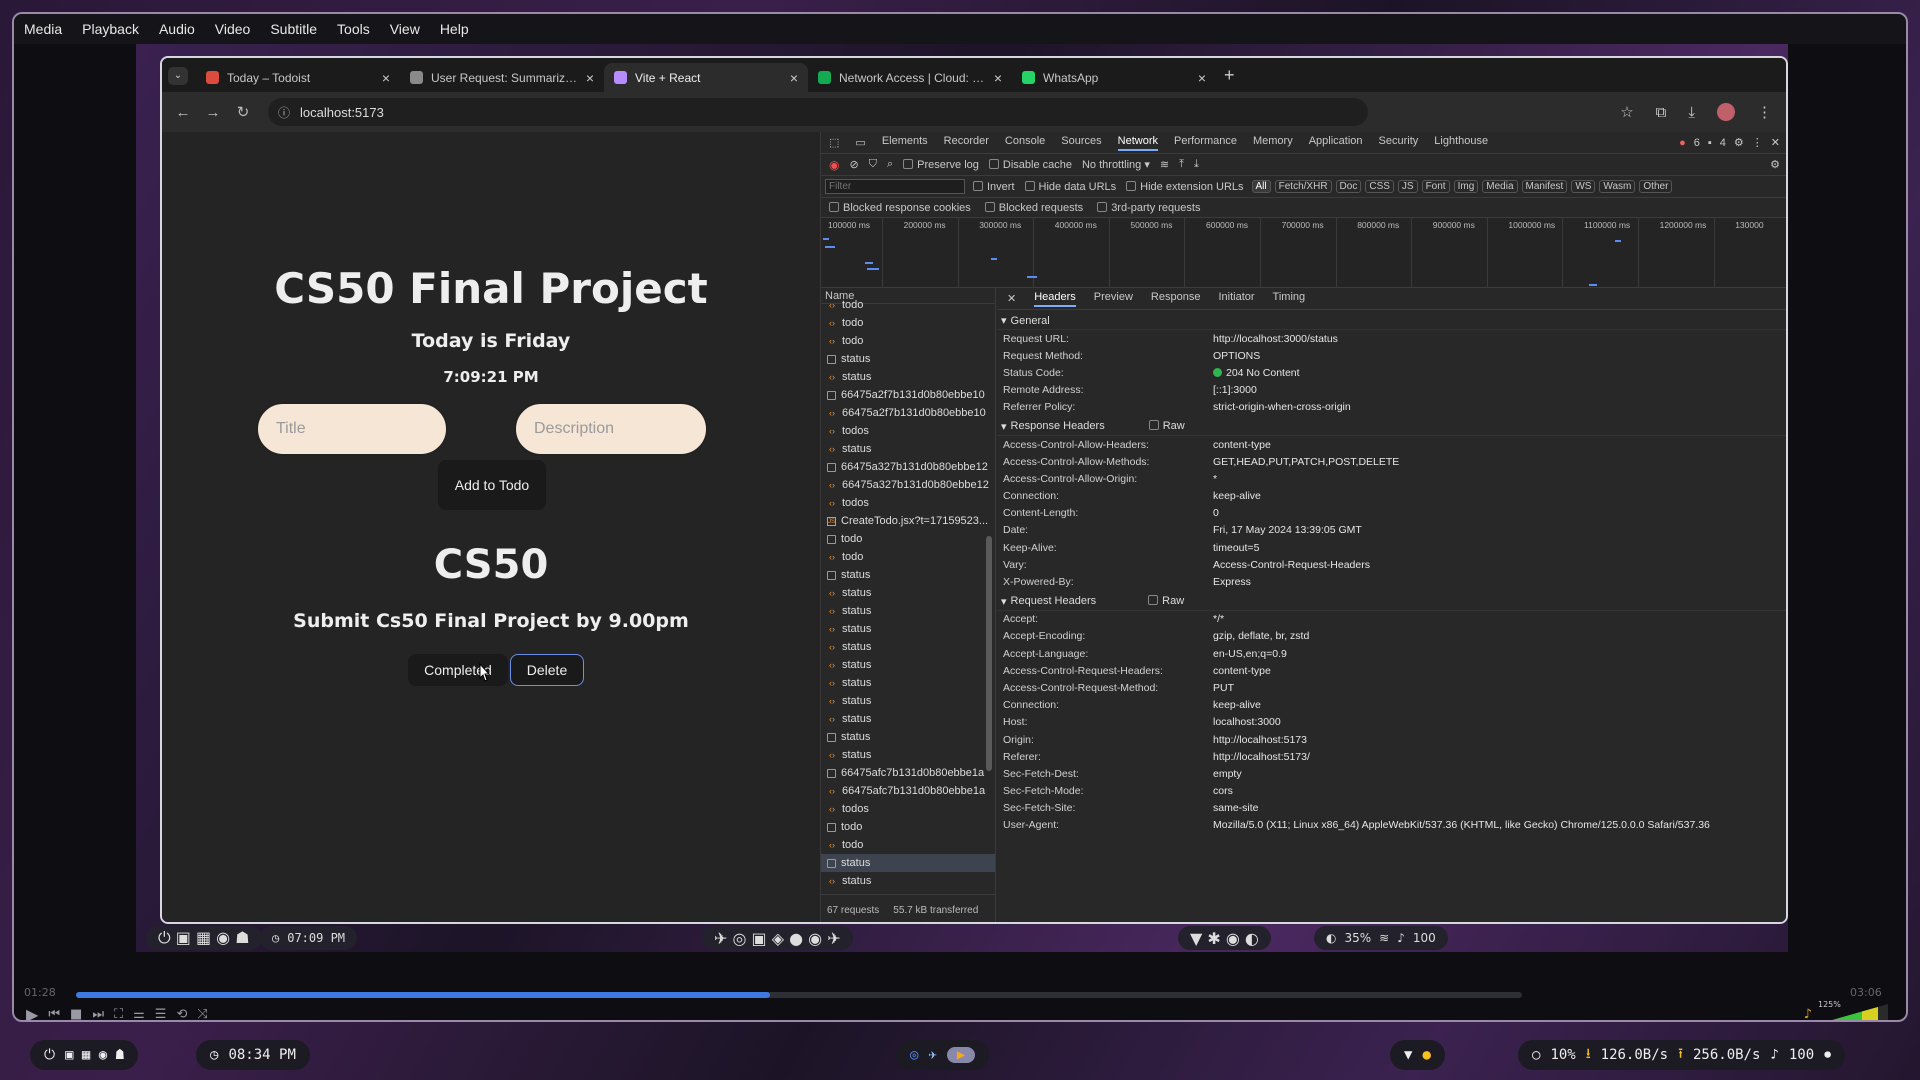 The image size is (1920, 1080). What do you see at coordinates (873, 164) in the screenshot?
I see `filter-icon: ⛉` at bounding box center [873, 164].